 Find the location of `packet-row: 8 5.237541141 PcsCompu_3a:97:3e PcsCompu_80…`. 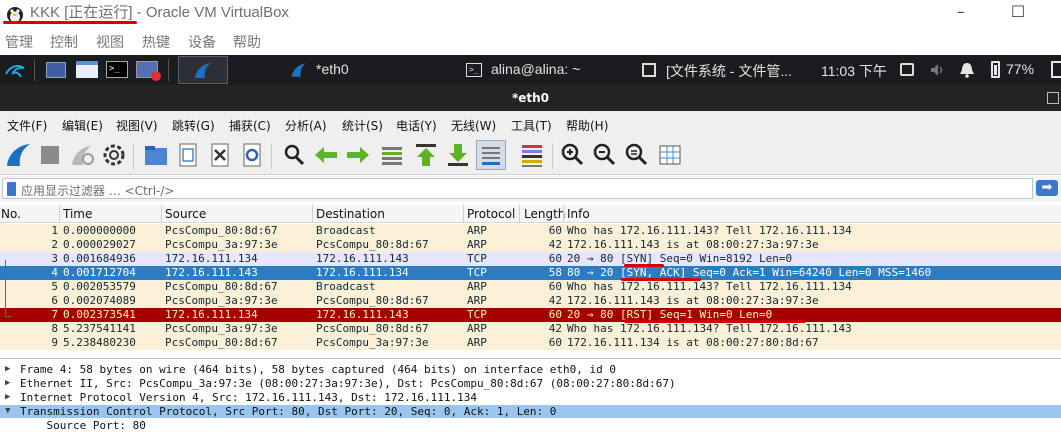

packet-row: 8 5.237541141 PcsCompu_3a:97:3e PcsCompu_80… is located at coordinates (530, 329).